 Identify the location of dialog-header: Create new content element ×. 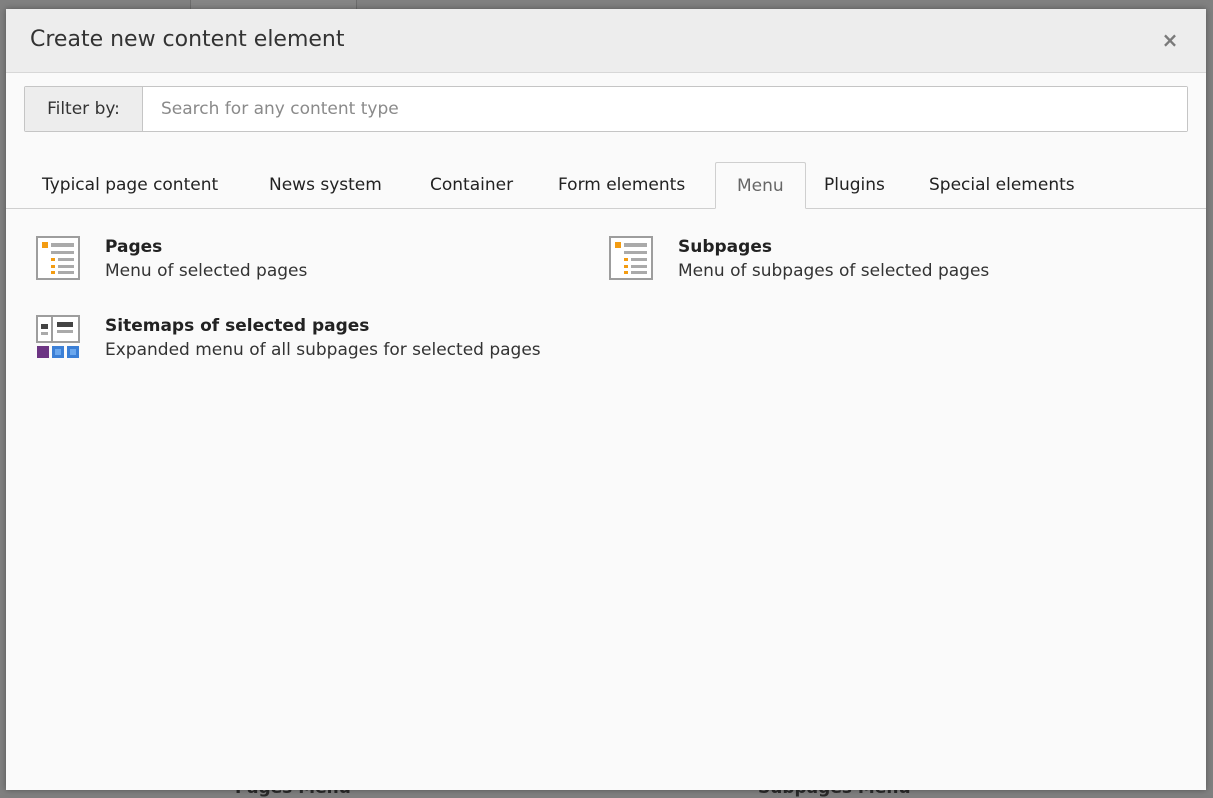
(606, 41).